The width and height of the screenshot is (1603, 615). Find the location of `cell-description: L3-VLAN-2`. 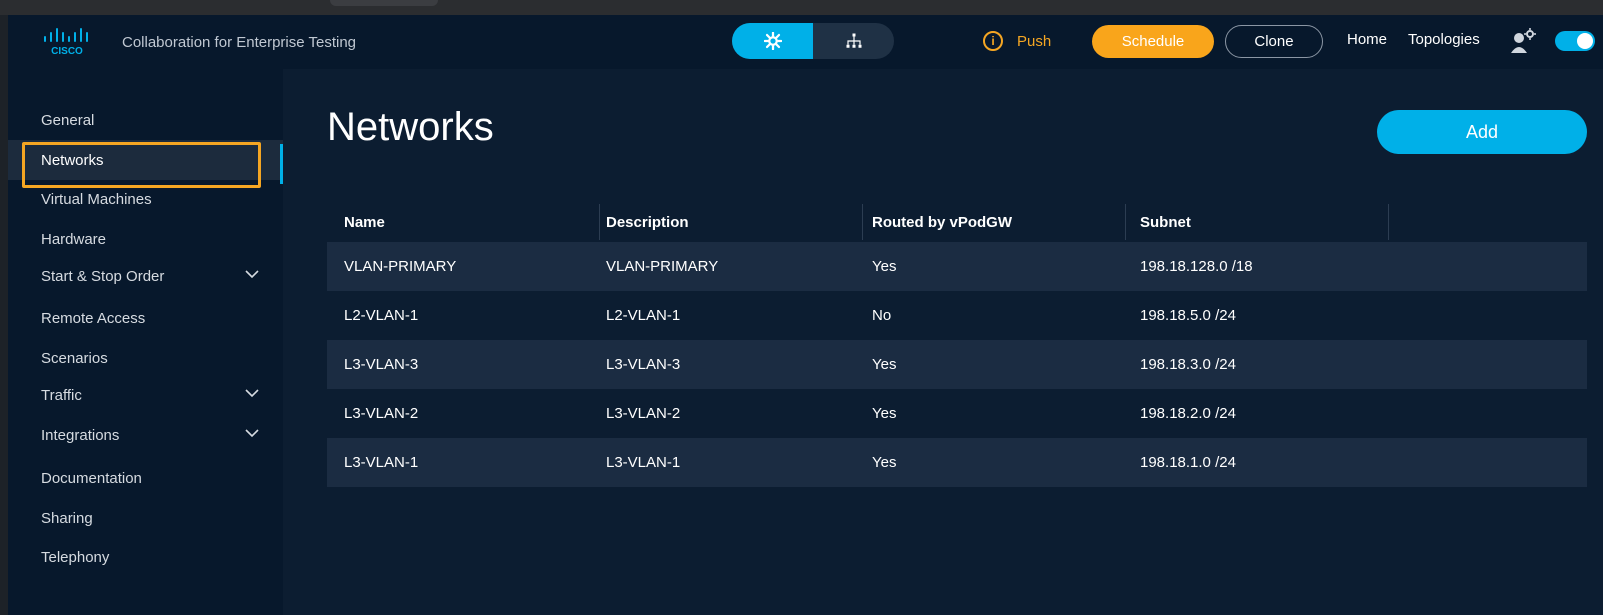

cell-description: L3-VLAN-2 is located at coordinates (643, 413).